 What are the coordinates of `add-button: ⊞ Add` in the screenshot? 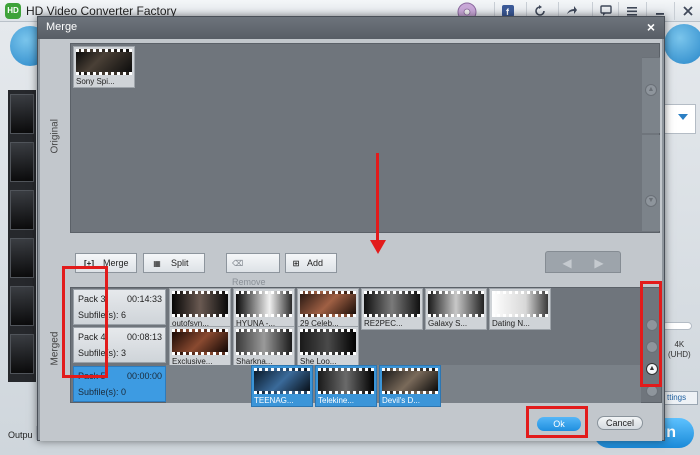 It's located at (311, 263).